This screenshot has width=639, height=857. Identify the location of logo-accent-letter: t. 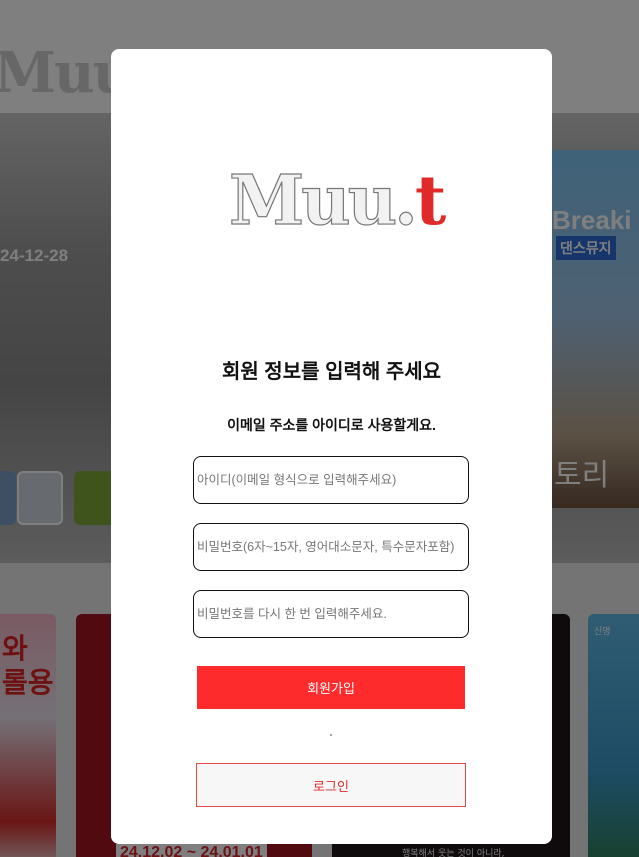
(430, 201).